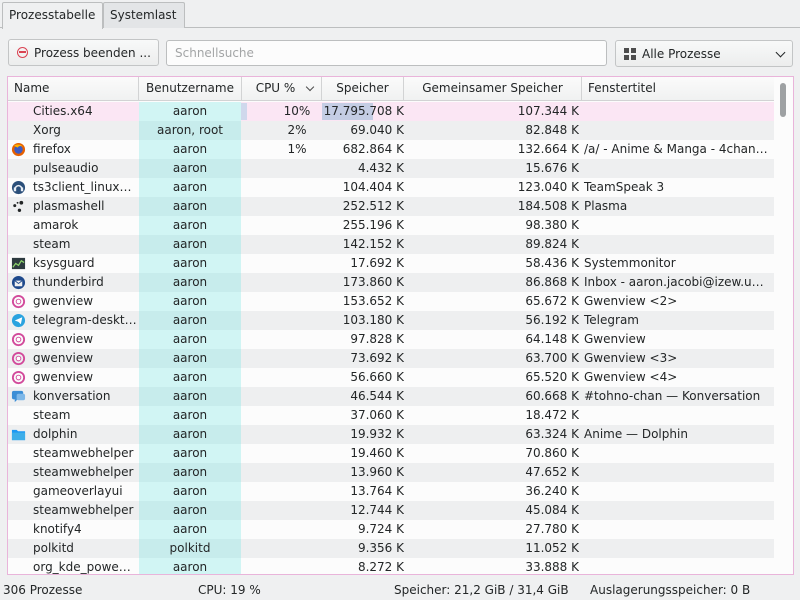 This screenshot has width=800, height=600. Describe the element at coordinates (78, 491) in the screenshot. I see `process-name: gameoverlayui` at that location.